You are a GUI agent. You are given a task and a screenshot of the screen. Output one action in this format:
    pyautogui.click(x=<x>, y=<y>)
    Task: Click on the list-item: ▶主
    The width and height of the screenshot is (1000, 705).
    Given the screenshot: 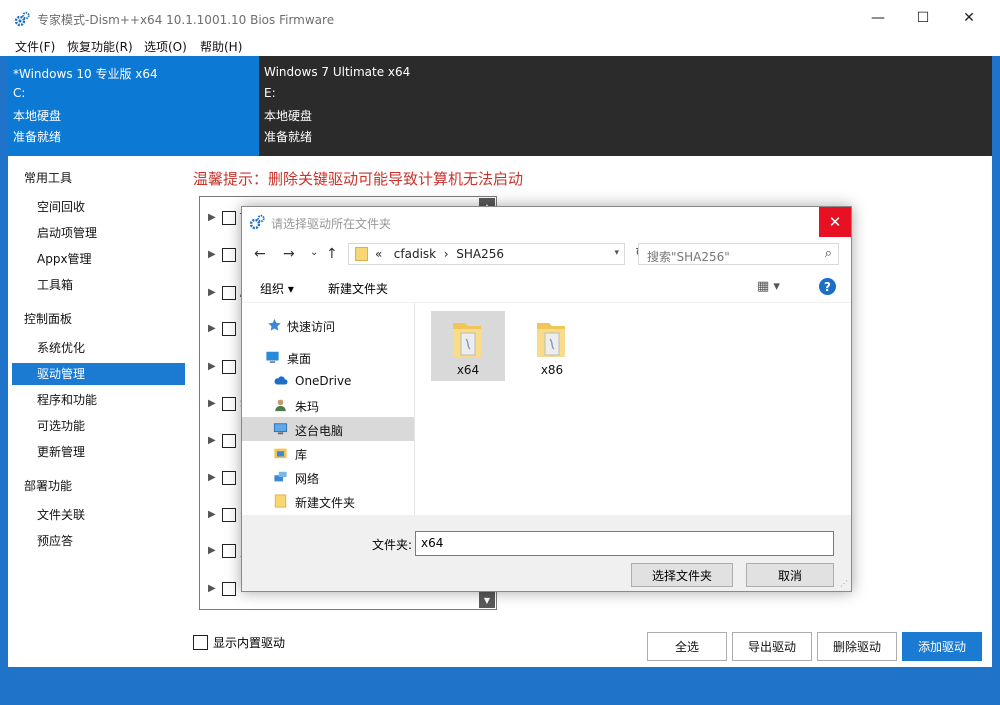 What is the action you would take?
    pyautogui.click(x=228, y=553)
    